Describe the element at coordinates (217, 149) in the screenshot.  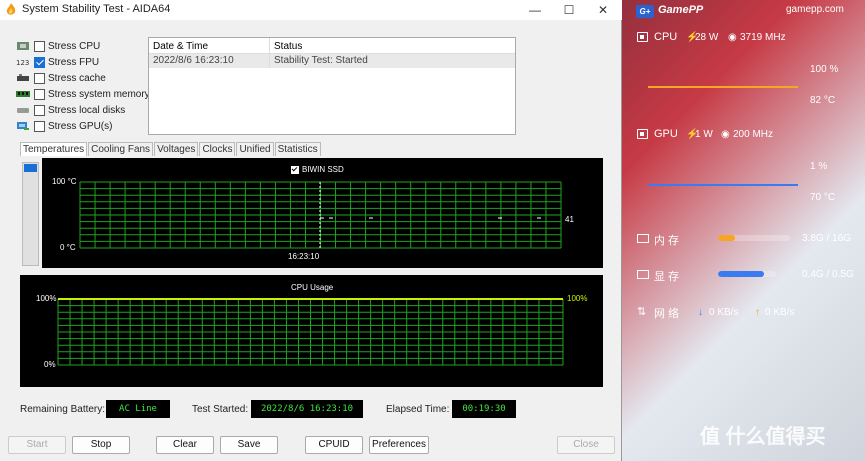
I see `tab-clocks: Clocks` at that location.